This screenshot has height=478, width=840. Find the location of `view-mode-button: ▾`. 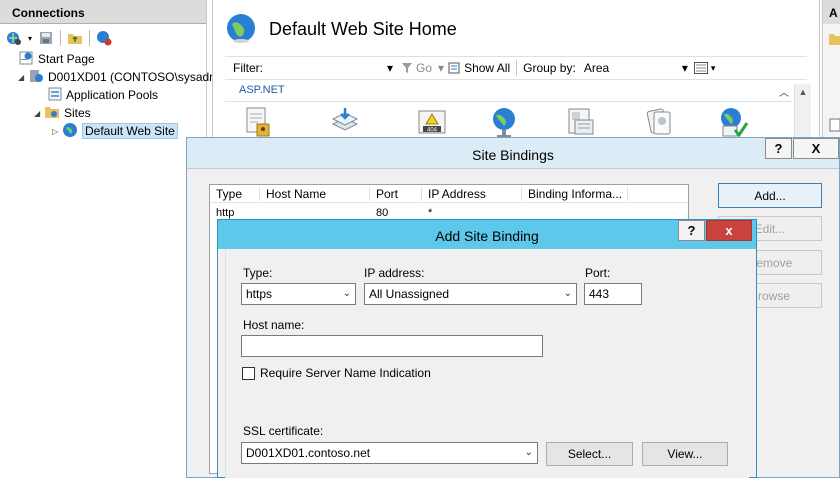

view-mode-button: ▾ is located at coordinates (704, 68).